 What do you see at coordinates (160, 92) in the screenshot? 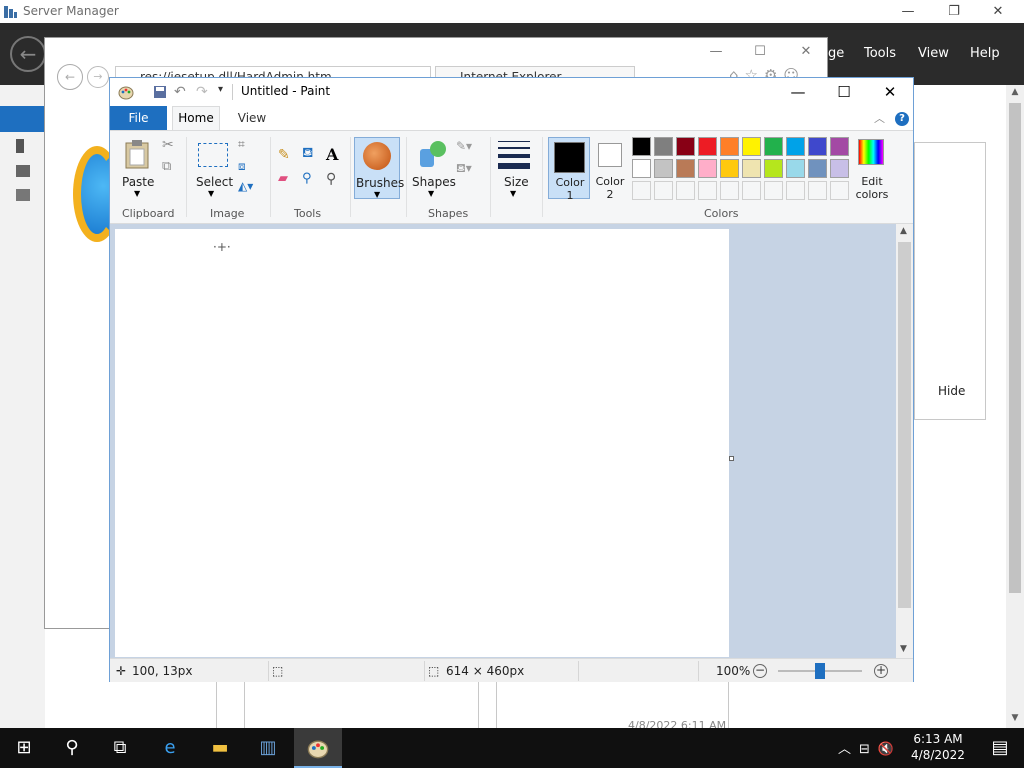
I see `save-icon` at bounding box center [160, 92].